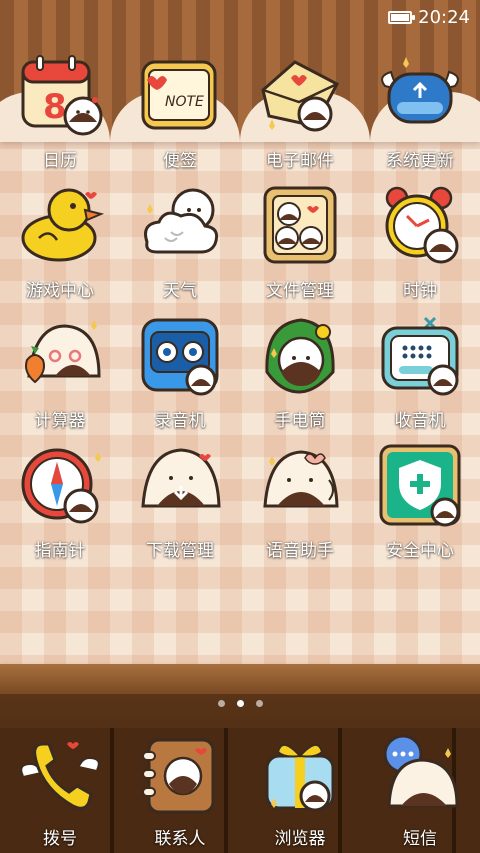 This screenshot has width=480, height=853. What do you see at coordinates (402, 17) in the screenshot?
I see `battery-icon` at bounding box center [402, 17].